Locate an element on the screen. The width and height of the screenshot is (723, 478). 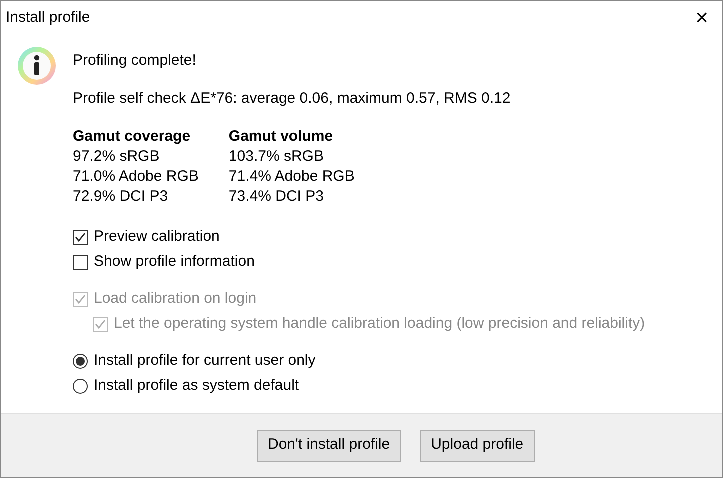
checkbox-label: Let the operating system handle calibration loading (low precision and reliability) is located at coordinates (380, 324).